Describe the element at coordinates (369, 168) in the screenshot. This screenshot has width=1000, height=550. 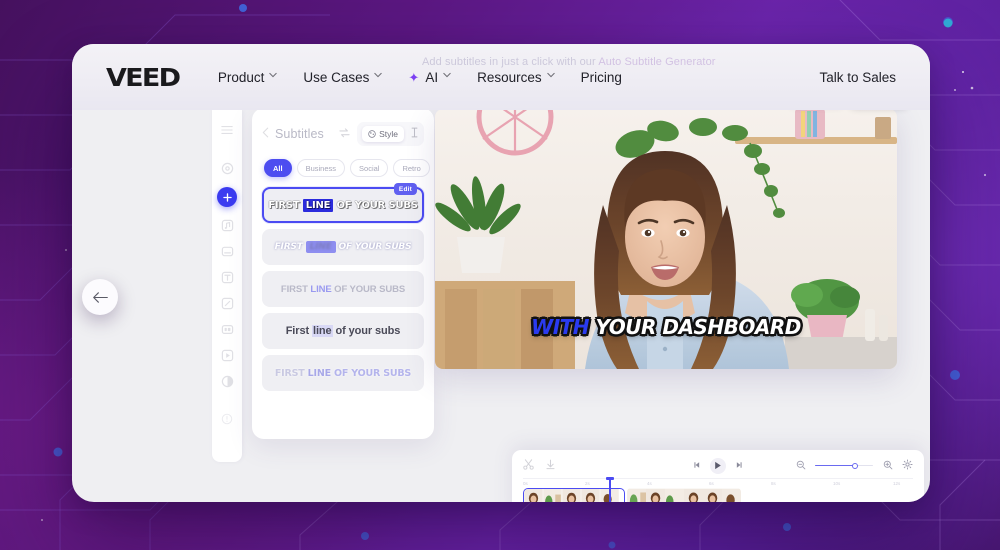
I see `chip-social: Social` at that location.